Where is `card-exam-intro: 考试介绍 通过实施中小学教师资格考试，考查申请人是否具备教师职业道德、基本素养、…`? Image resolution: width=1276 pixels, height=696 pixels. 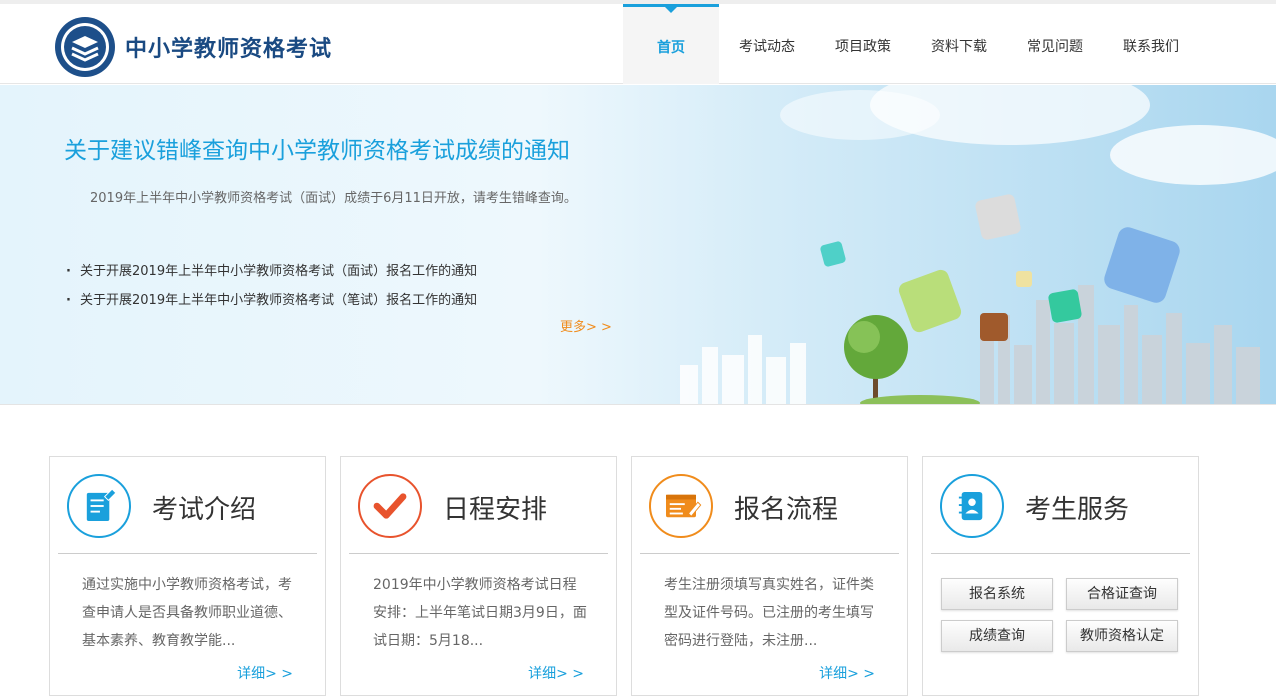
card-exam-intro: 考试介绍 通过实施中小学教师资格考试，考查申请人是否具备教师职业道德、基本素养、… is located at coordinates (187, 576).